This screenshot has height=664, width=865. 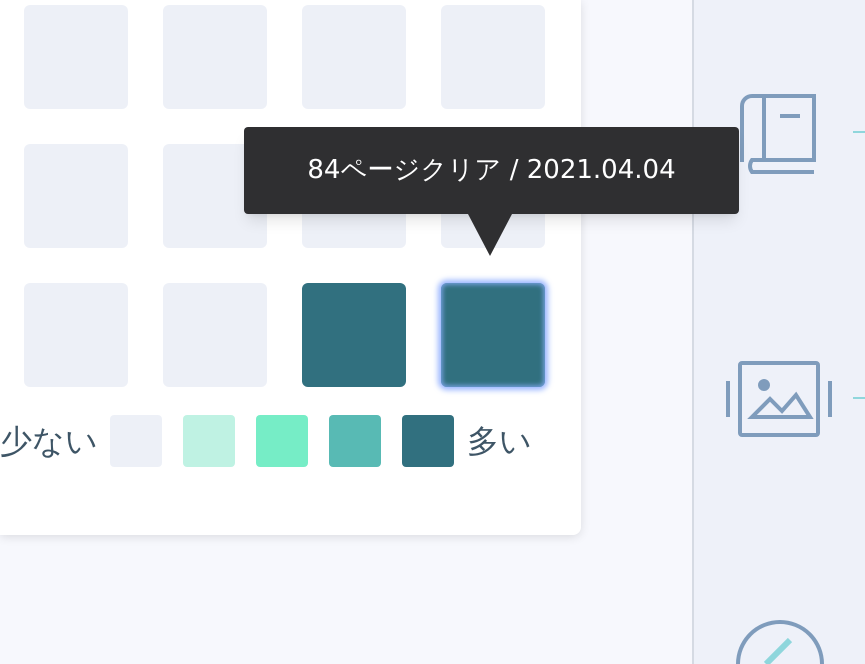 I want to click on legend-high-label: 多い, so click(x=499, y=441).